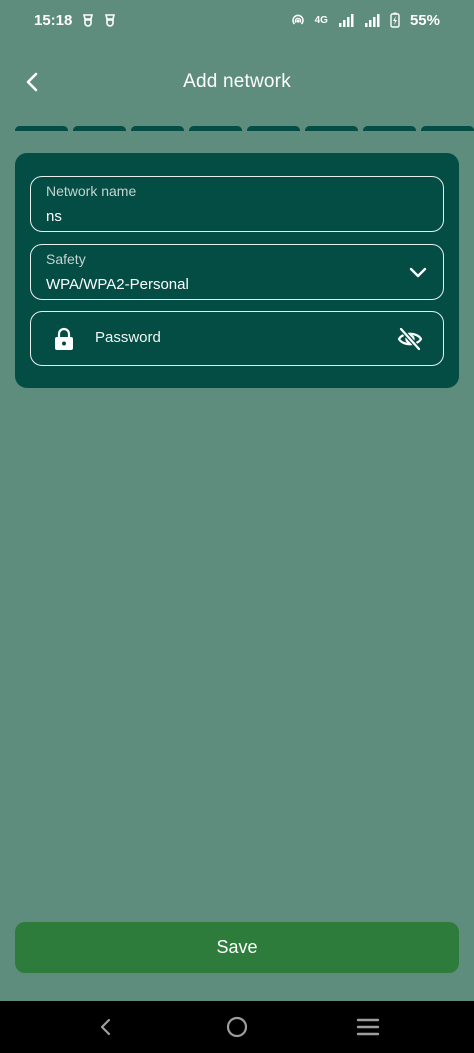 This screenshot has width=474, height=1053. What do you see at coordinates (128, 337) in the screenshot?
I see `password-placeholder: Password` at bounding box center [128, 337].